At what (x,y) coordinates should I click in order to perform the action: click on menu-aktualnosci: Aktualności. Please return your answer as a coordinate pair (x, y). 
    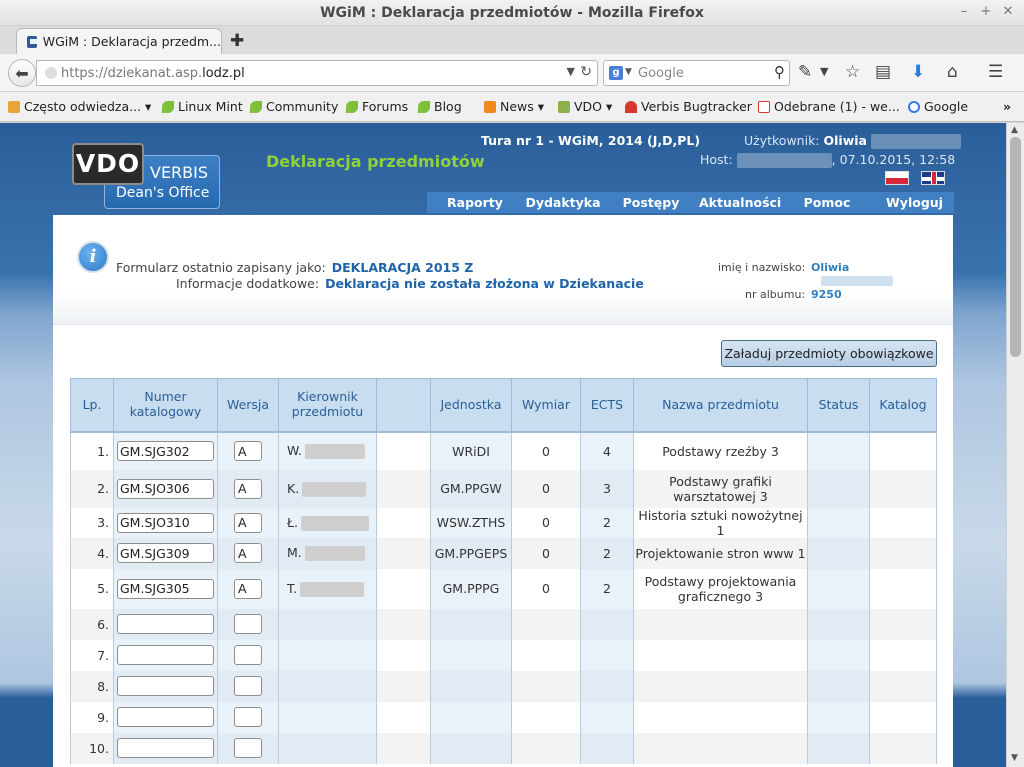
    Looking at the image, I should click on (740, 202).